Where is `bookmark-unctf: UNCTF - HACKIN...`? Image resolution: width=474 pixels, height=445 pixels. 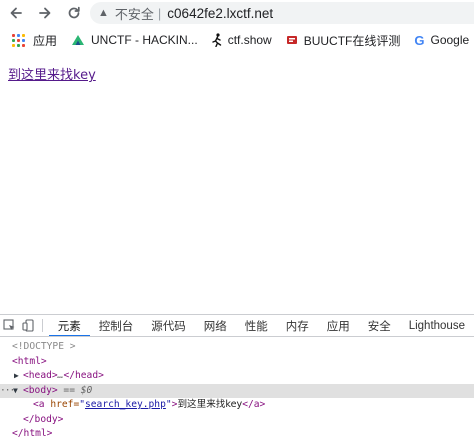 bookmark-unctf: UNCTF - HACKIN... is located at coordinates (134, 40).